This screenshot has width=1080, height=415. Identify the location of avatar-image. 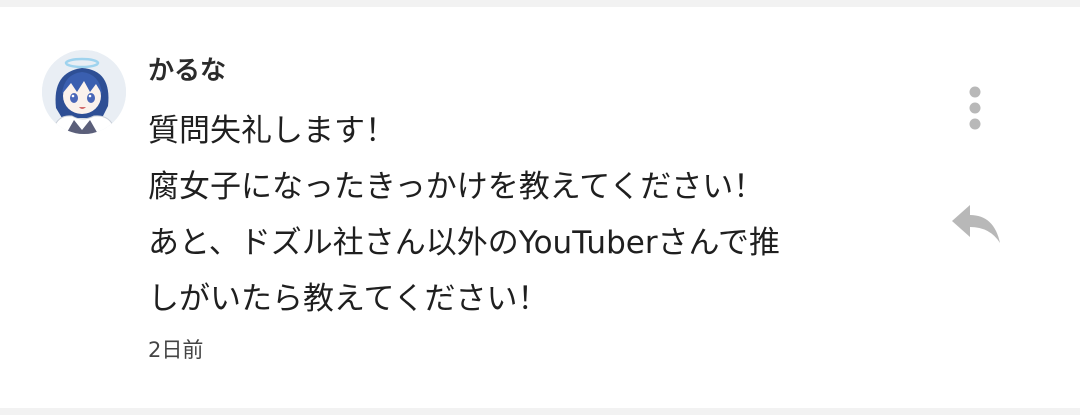
(84, 92).